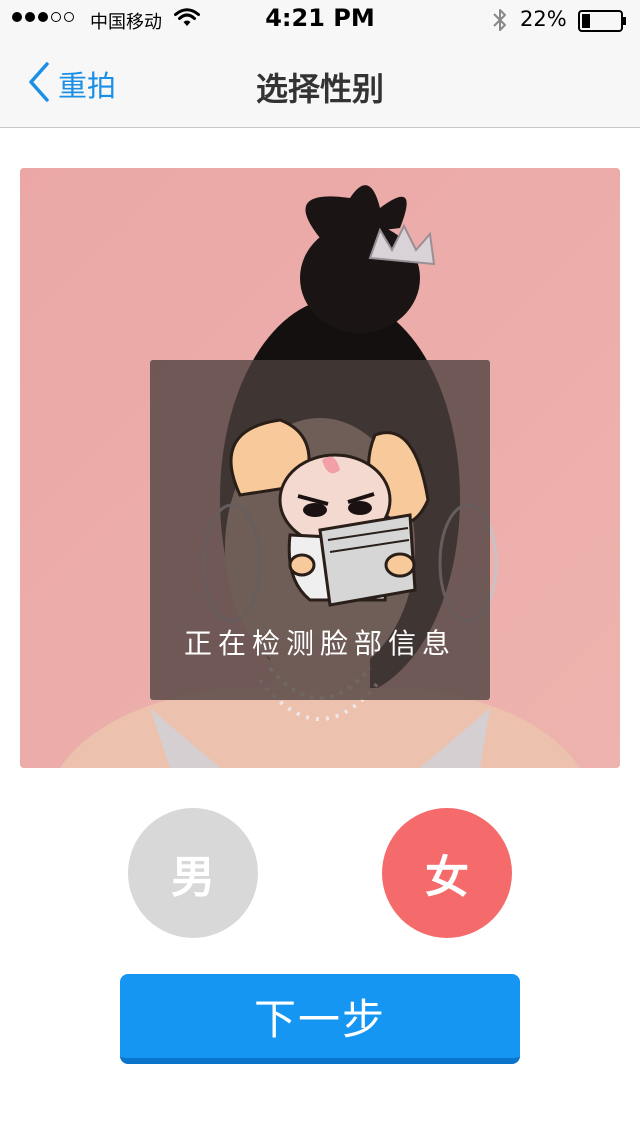 This screenshot has width=640, height=1136. I want to click on gender-female-label: 女, so click(447, 877).